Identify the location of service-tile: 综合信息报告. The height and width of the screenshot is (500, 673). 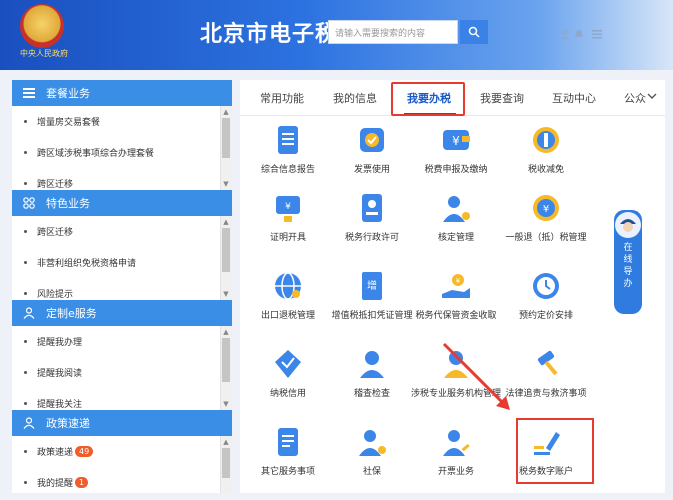
(288, 149).